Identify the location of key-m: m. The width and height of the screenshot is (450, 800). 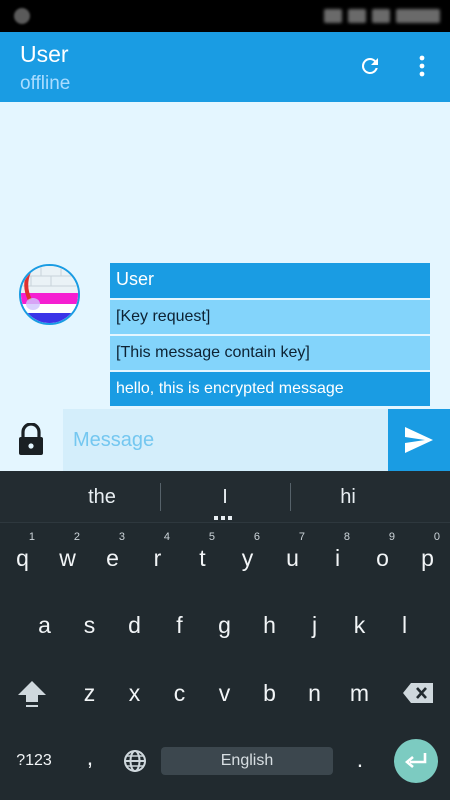
(359, 693).